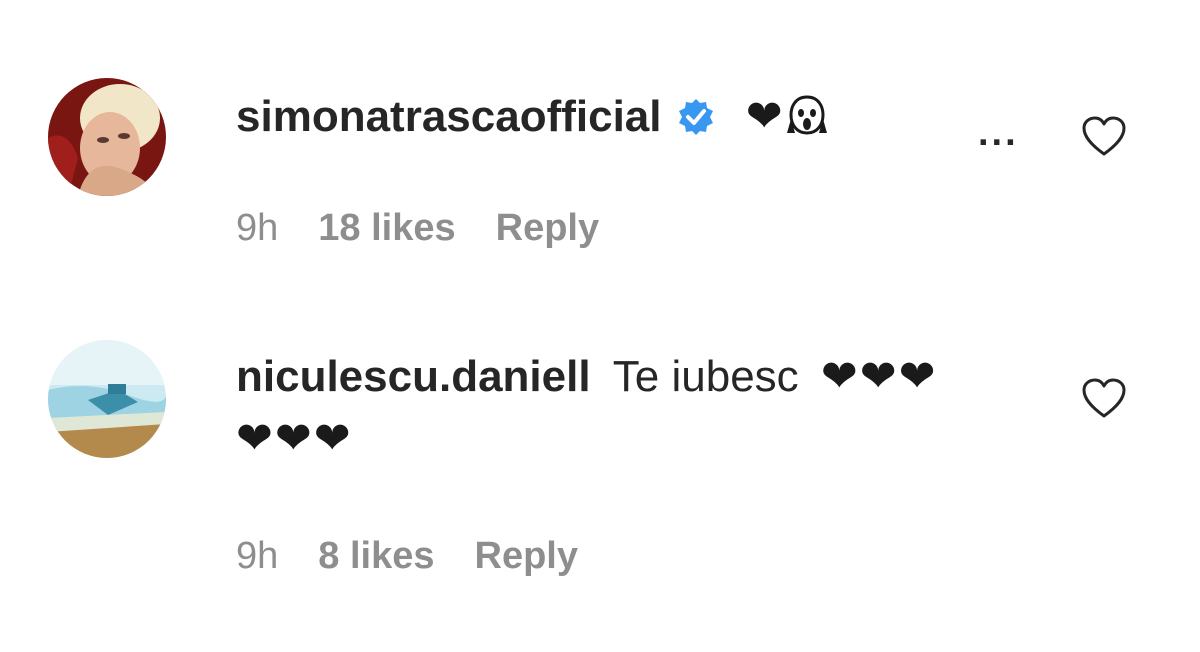 Image resolution: width=1200 pixels, height=652 pixels. I want to click on comment-likes: 18 likes, so click(386, 228).